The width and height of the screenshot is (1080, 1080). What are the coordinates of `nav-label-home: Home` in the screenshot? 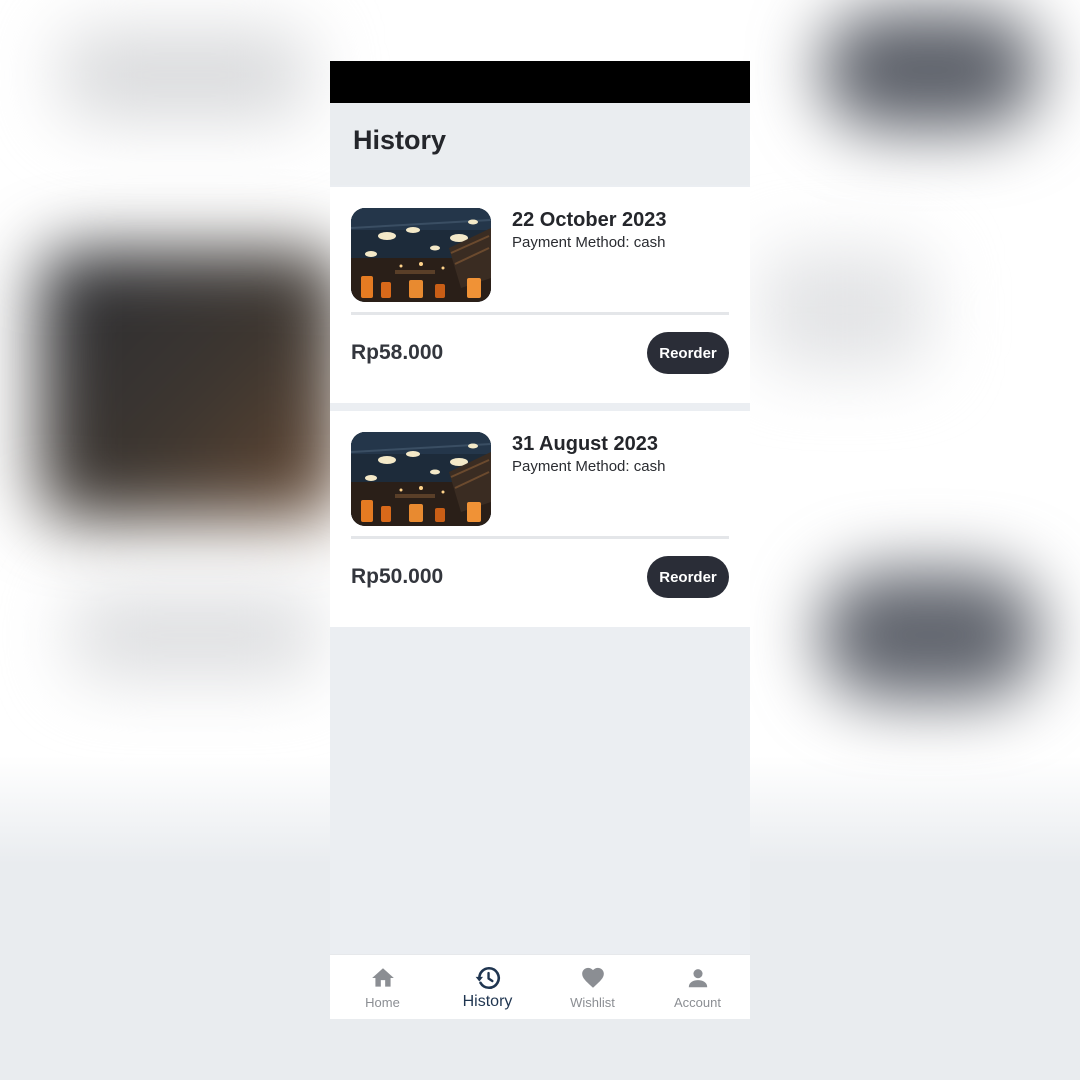 It's located at (382, 1002).